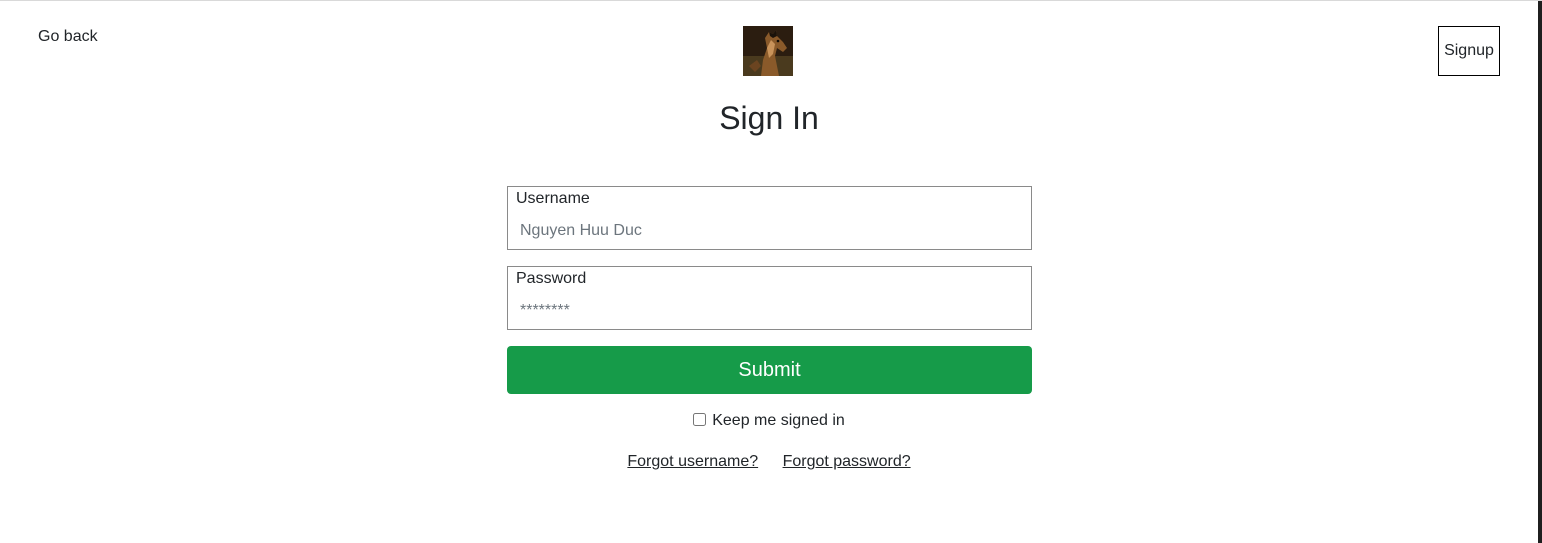  Describe the element at coordinates (551, 278) in the screenshot. I see `password-label: Password` at that location.